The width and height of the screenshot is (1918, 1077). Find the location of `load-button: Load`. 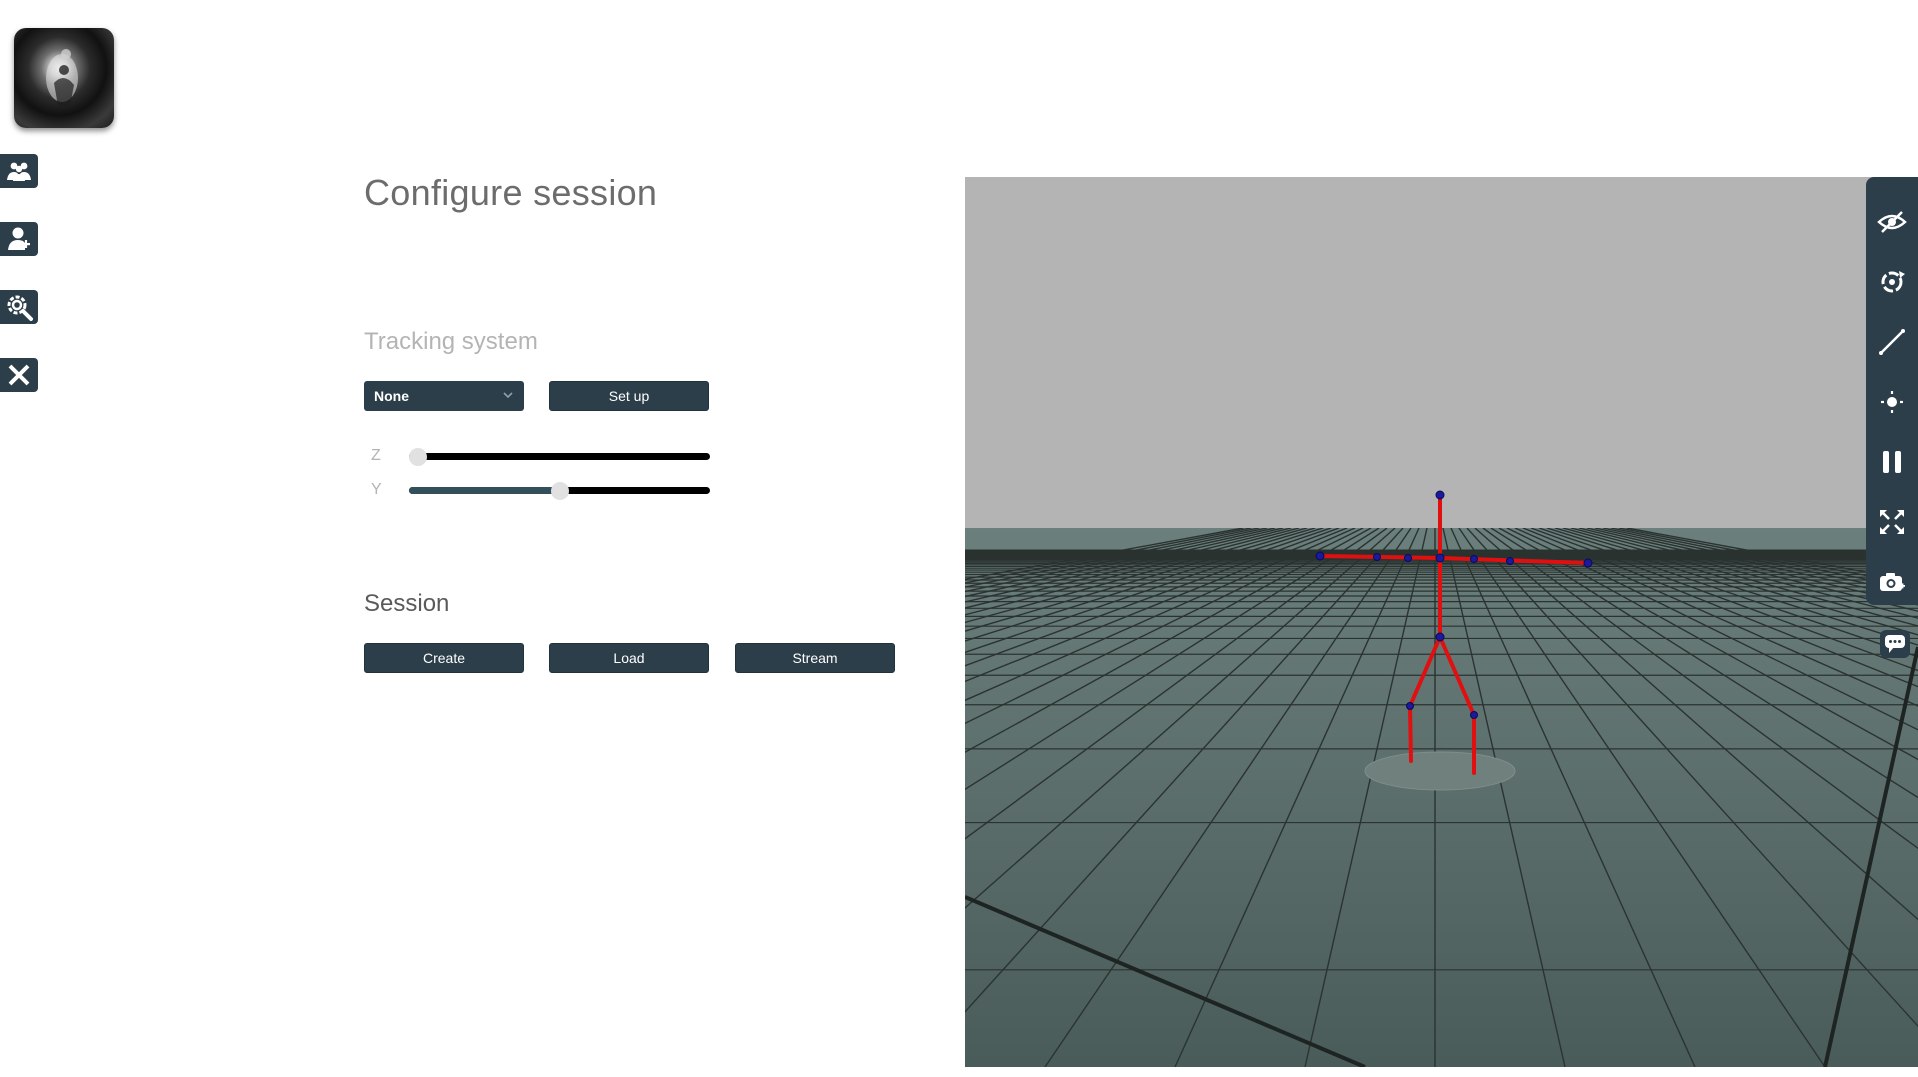

load-button: Load is located at coordinates (629, 658).